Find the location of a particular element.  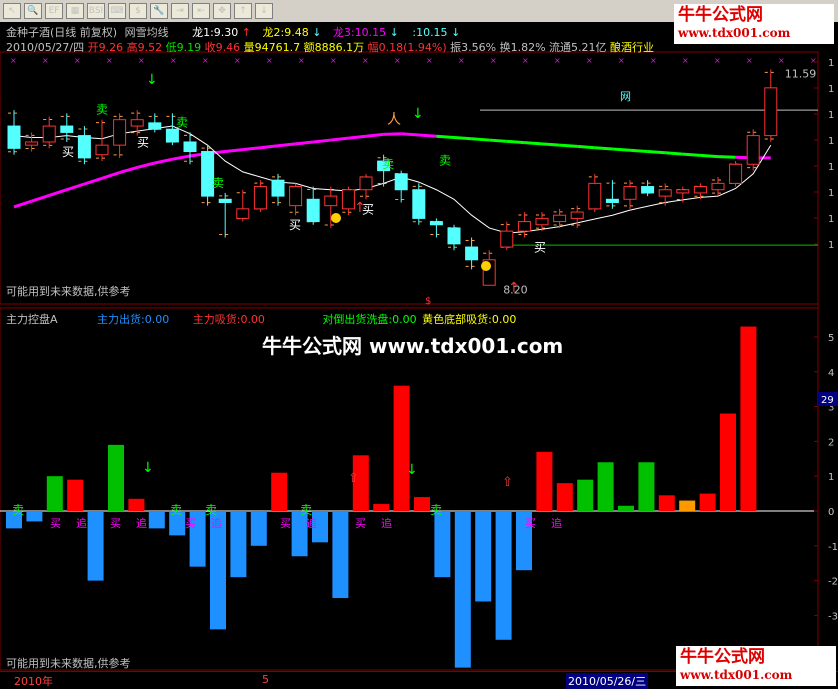

y-tick-label: 5 is located at coordinates (831, 338).